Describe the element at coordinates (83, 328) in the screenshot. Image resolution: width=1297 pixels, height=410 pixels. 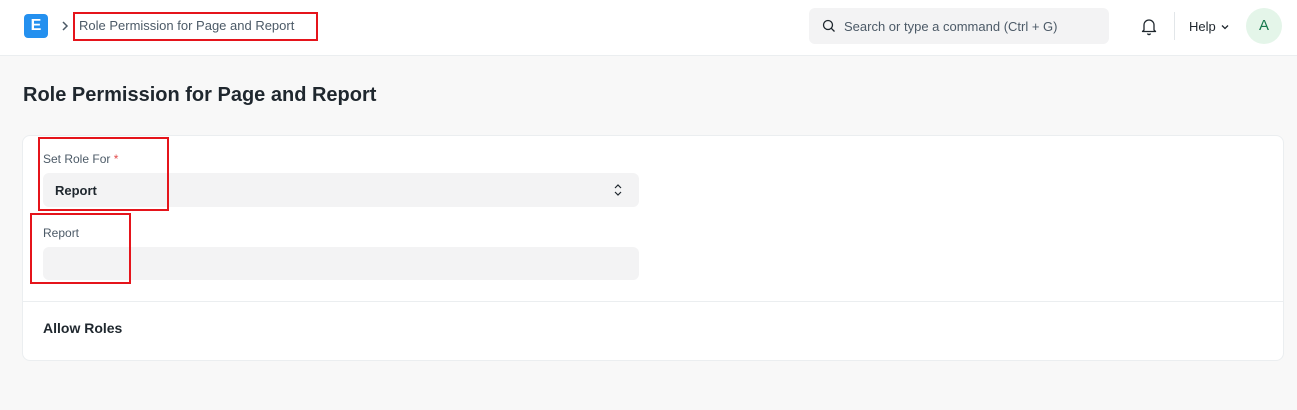
I see `allow-roles-section-title: Allow Roles` at that location.